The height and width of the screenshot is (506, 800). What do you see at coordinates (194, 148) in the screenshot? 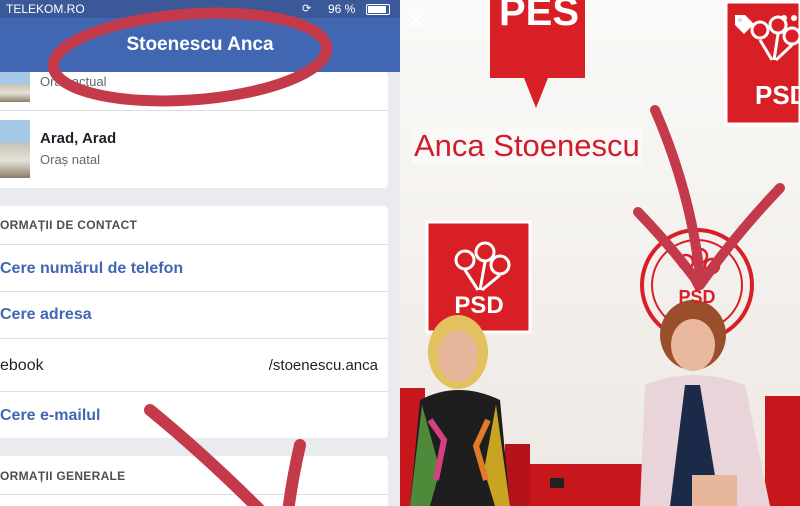
I see `hometown-row: Arad, Arad Oraș natal` at bounding box center [194, 148].